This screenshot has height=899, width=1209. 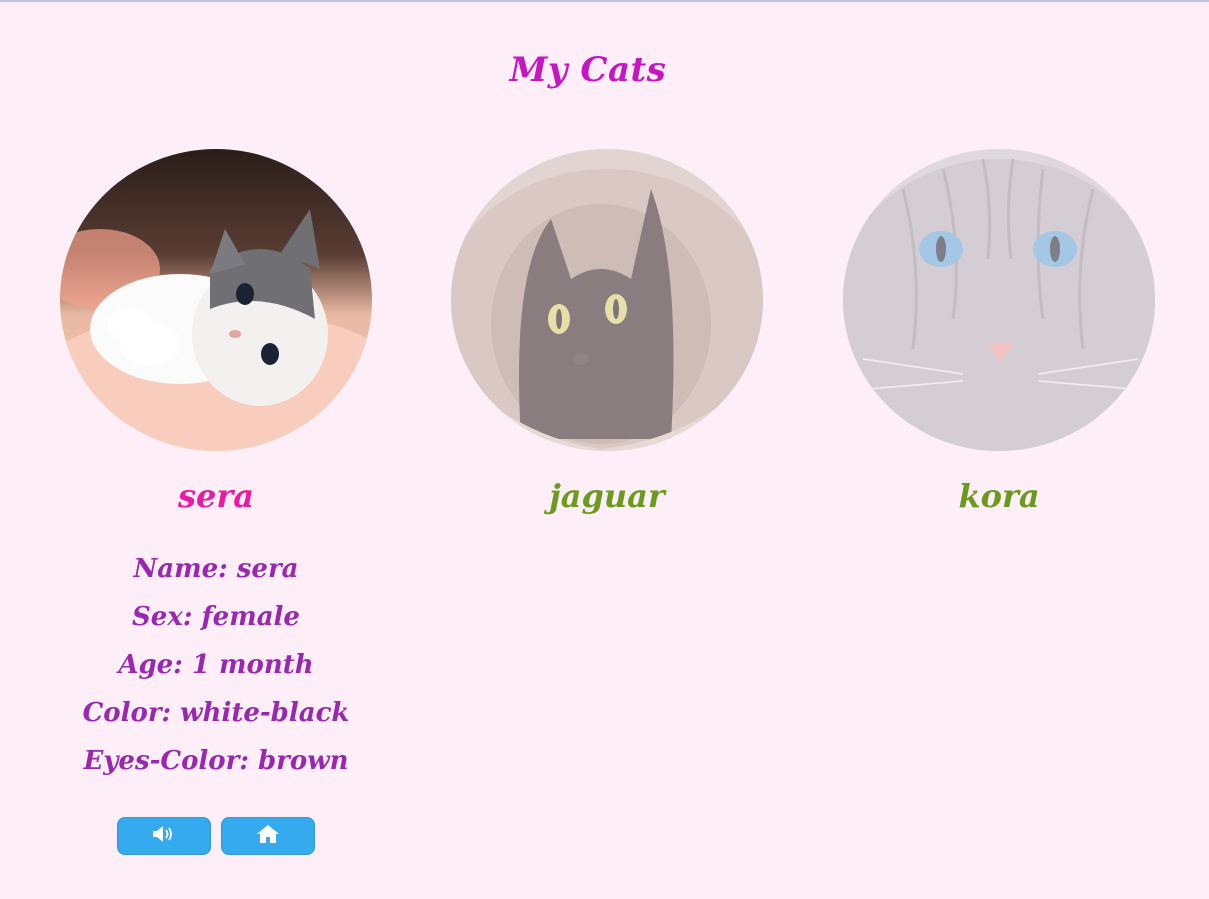 What do you see at coordinates (216, 617) in the screenshot?
I see `detail-sex: Sex: female` at bounding box center [216, 617].